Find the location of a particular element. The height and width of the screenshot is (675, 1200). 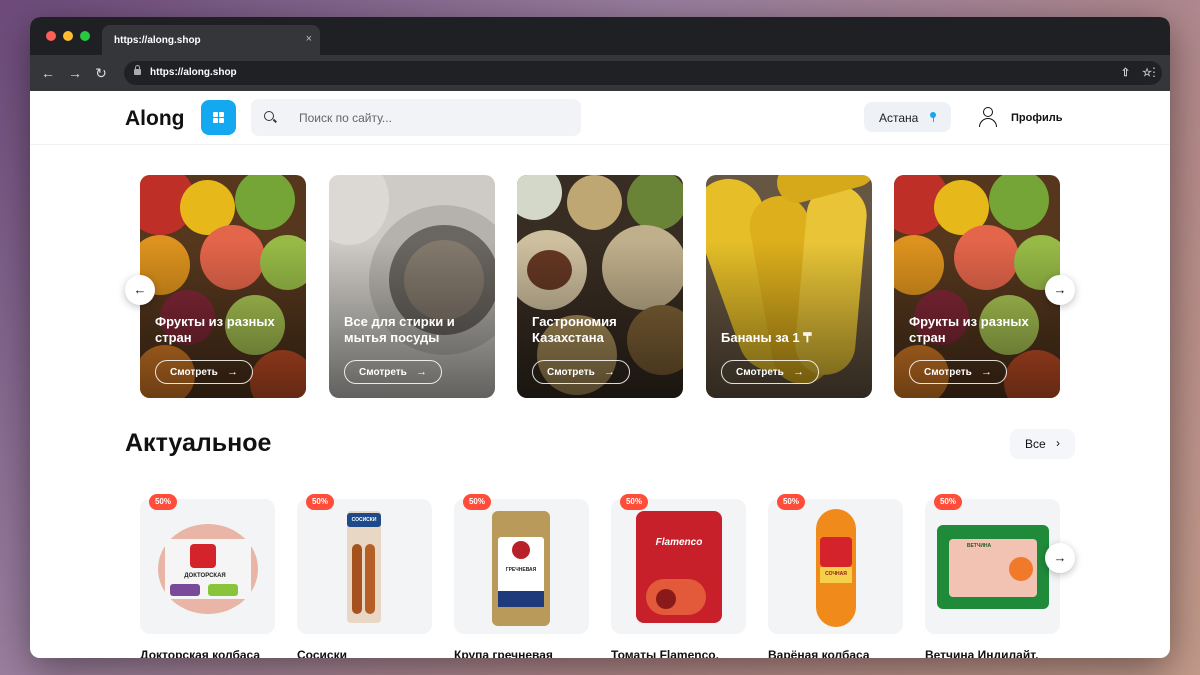

search-input is located at coordinates (429, 118).